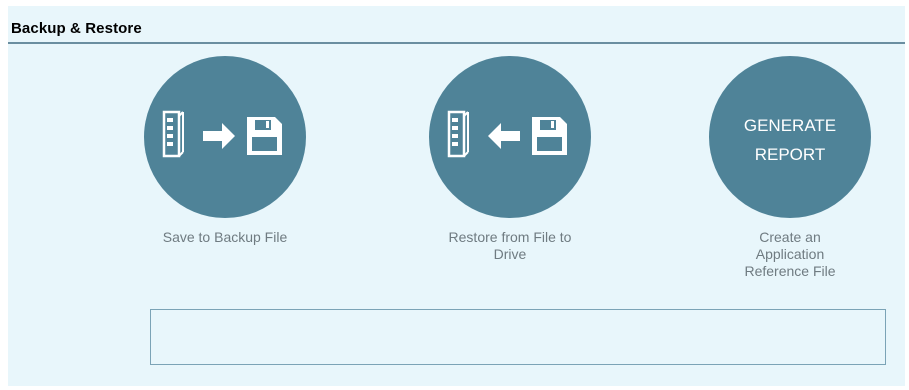 The width and height of the screenshot is (909, 390). What do you see at coordinates (76, 28) in the screenshot?
I see `panel-title: Backup & Restore` at bounding box center [76, 28].